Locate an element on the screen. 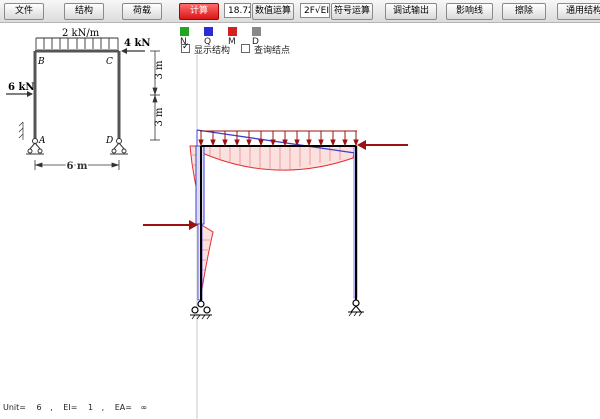 The height and width of the screenshot is (419, 600). right-point-load-arrow is located at coordinates (382, 145).